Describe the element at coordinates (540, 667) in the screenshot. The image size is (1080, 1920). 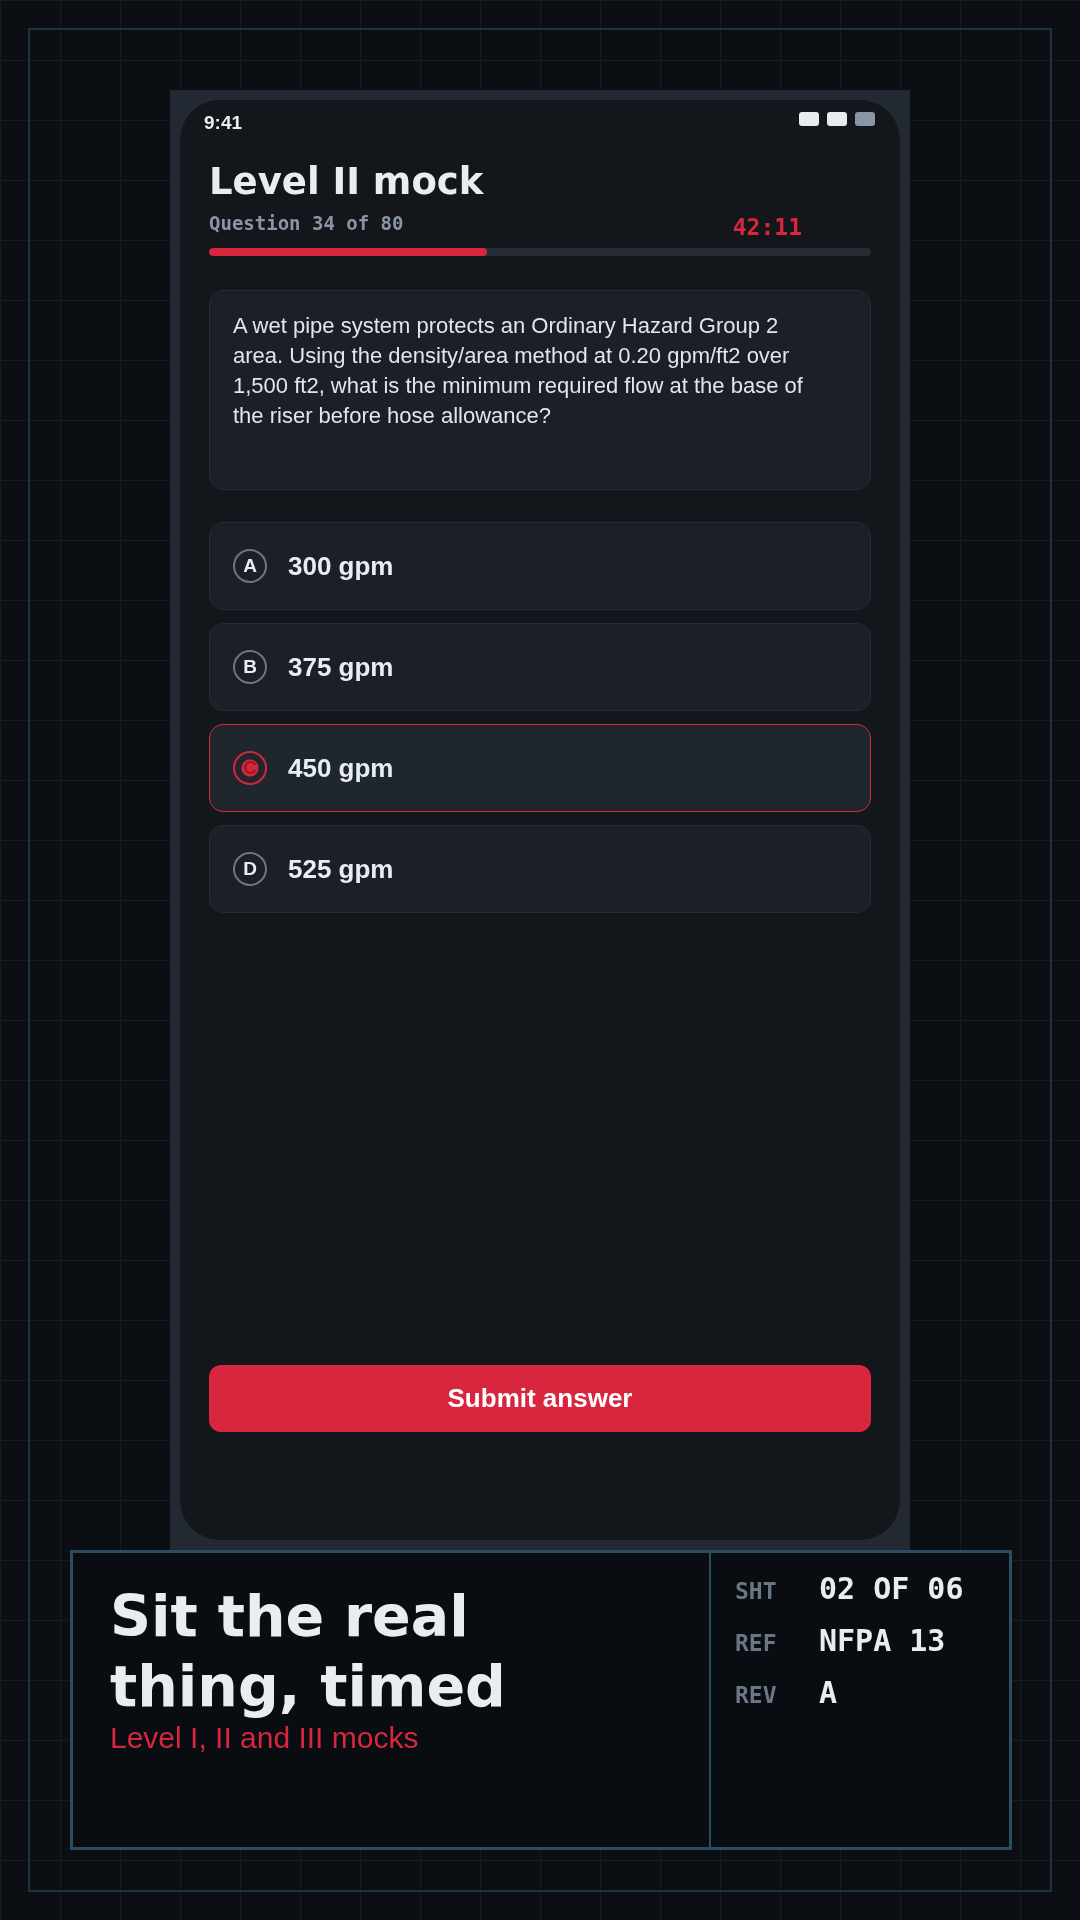
I see `answer-option: B 375 gpm` at that location.